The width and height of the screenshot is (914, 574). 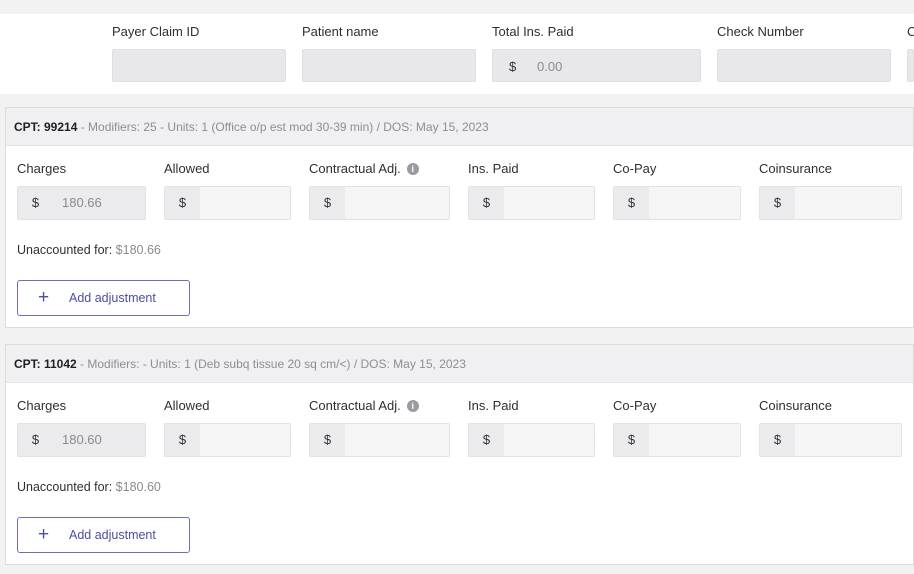 I want to click on charges-input: $ 180.66, so click(x=81, y=203).